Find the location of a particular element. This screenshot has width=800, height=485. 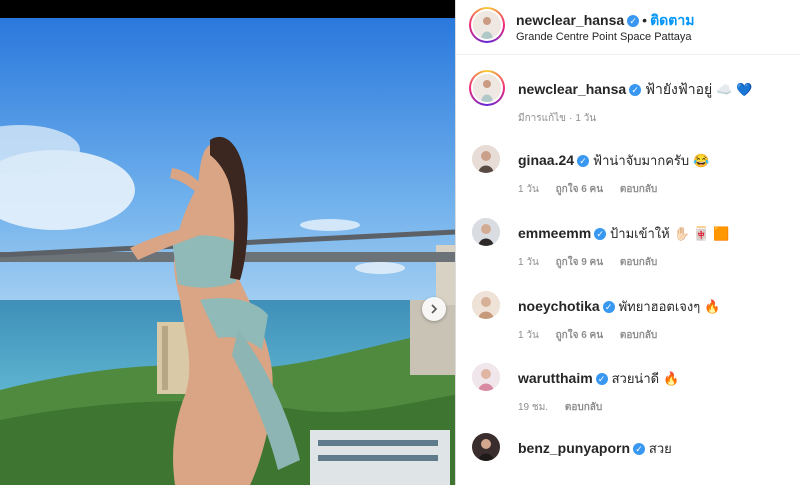

follow-button: ติดตาม is located at coordinates (672, 20).